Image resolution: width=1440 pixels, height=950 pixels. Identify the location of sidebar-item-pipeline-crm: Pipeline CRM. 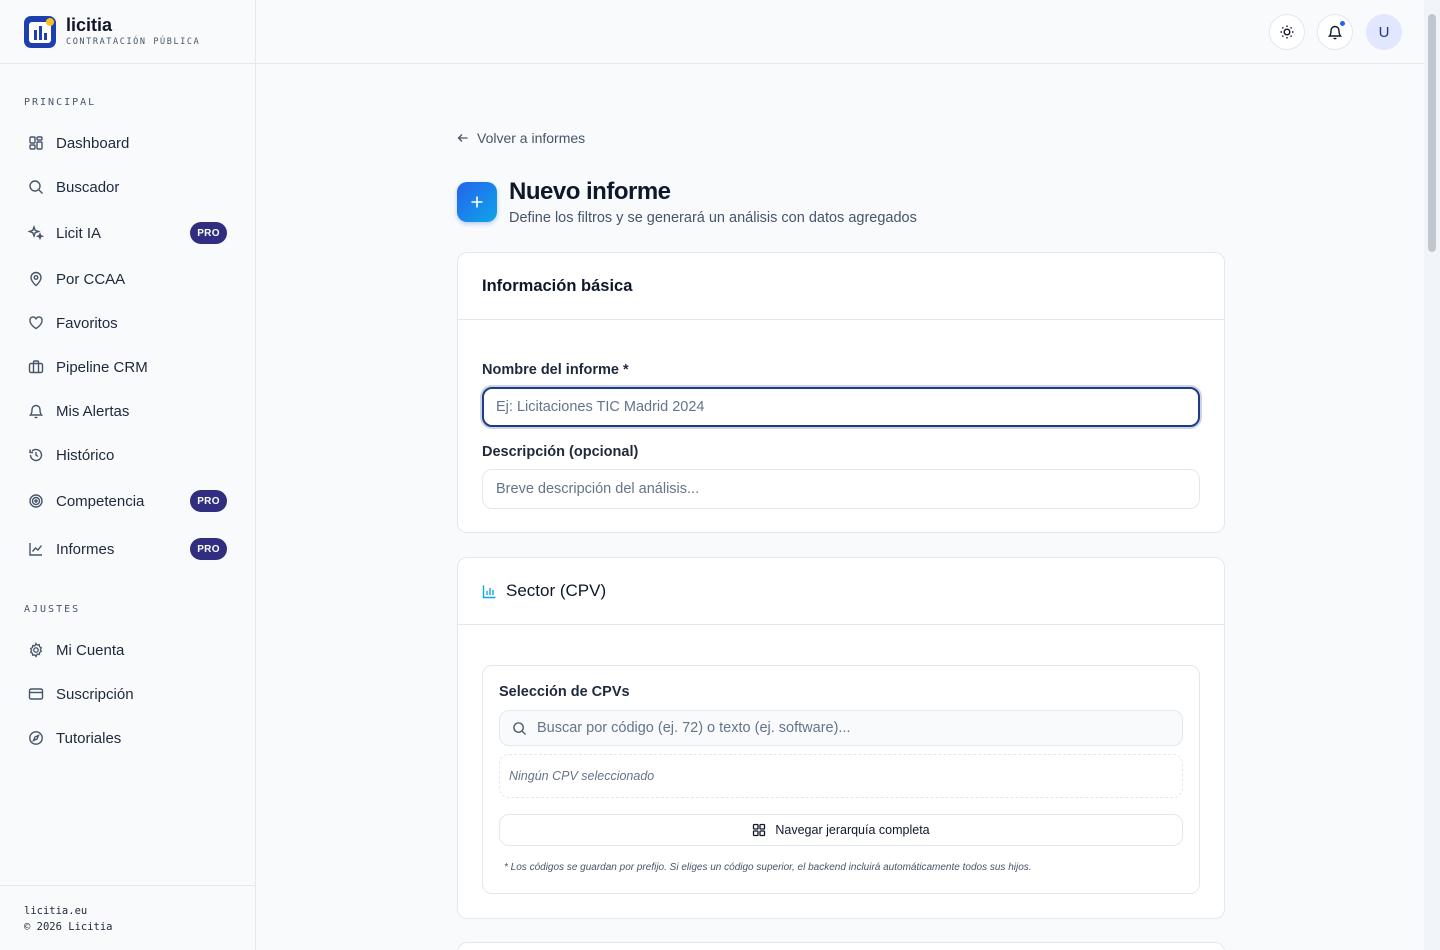
(128, 367).